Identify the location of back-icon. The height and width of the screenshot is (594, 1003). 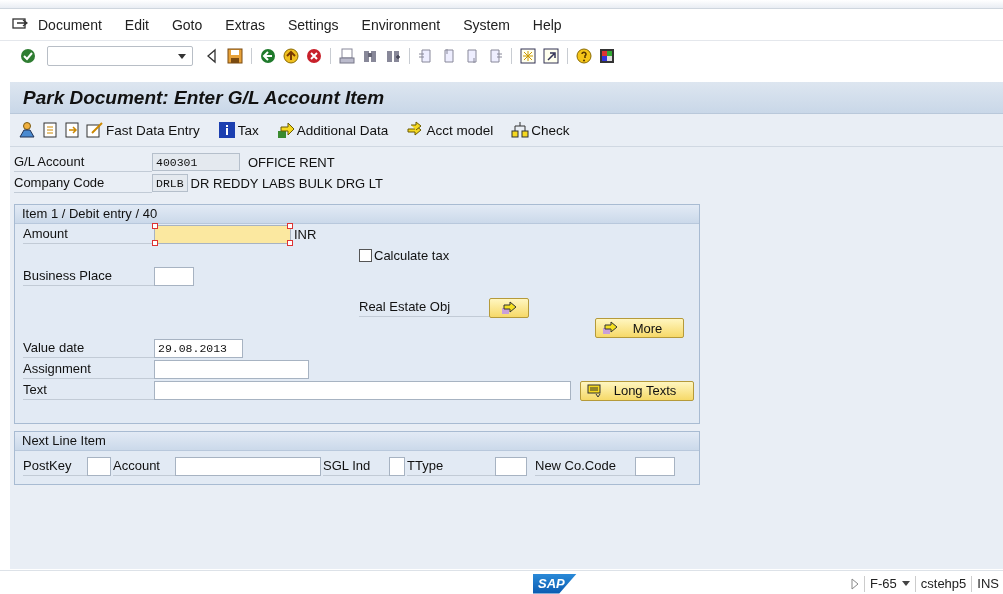
(268, 56).